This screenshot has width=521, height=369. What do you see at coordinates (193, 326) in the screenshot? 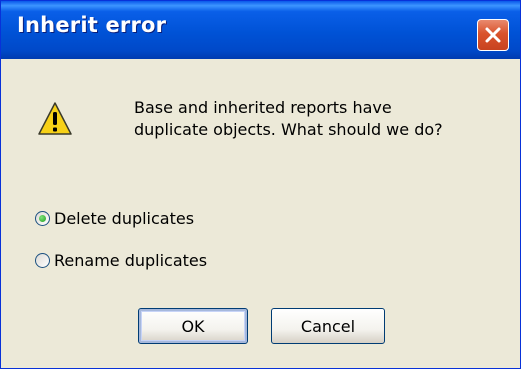
I see `ok-button: OK` at bounding box center [193, 326].